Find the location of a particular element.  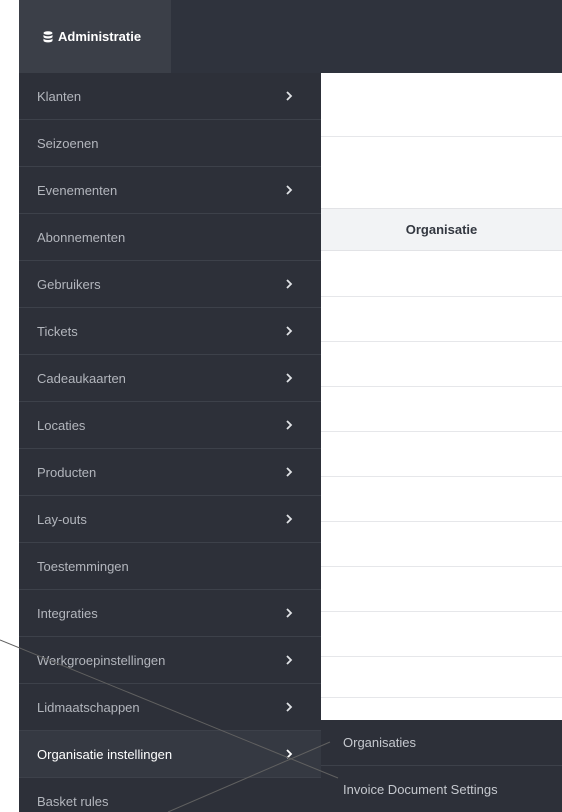

sidebar-item-basket-rules: Basket rules is located at coordinates (170, 795).